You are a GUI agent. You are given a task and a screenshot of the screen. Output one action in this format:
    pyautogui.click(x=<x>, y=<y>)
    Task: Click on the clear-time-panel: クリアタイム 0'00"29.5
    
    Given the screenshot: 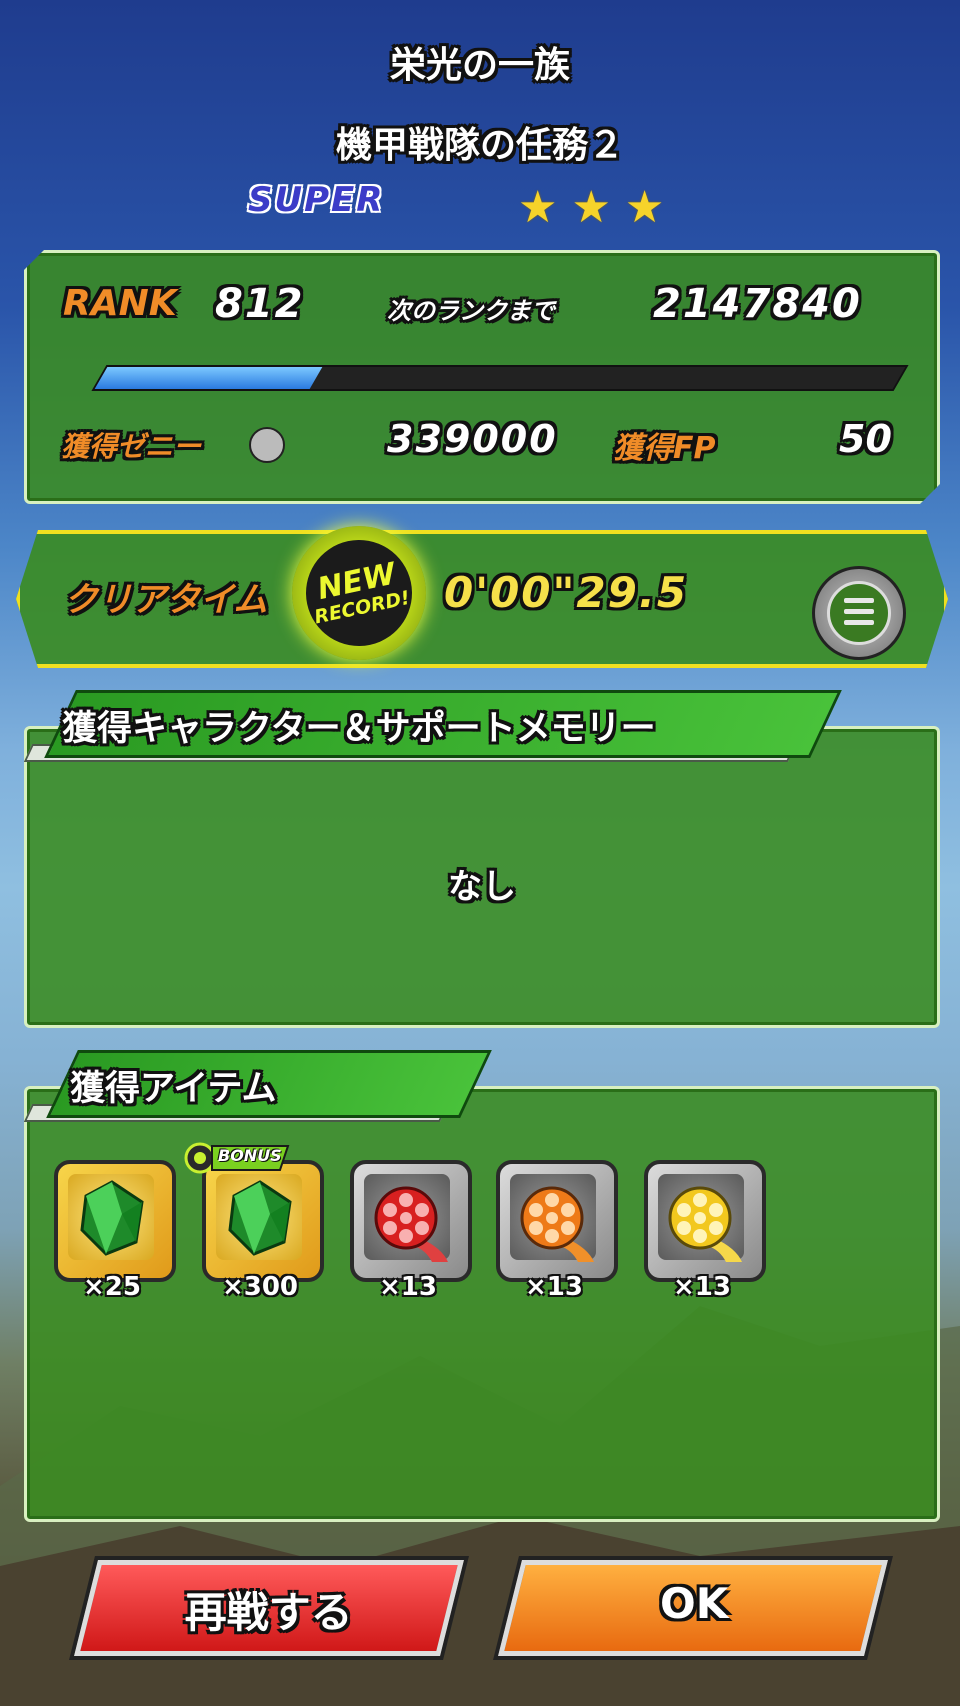 What is the action you would take?
    pyautogui.click(x=482, y=599)
    